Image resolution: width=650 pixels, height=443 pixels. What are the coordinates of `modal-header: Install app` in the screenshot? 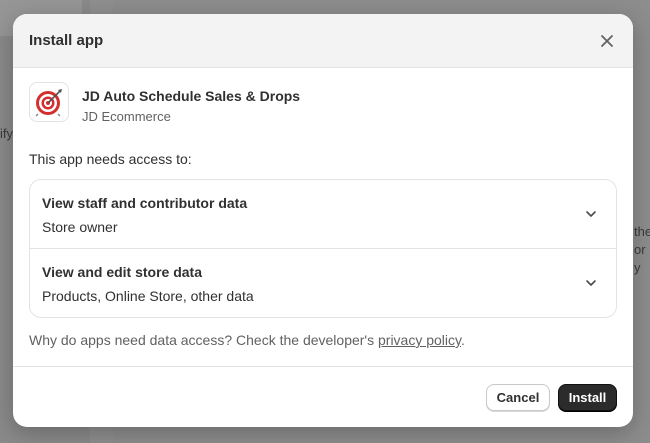 It's located at (323, 41).